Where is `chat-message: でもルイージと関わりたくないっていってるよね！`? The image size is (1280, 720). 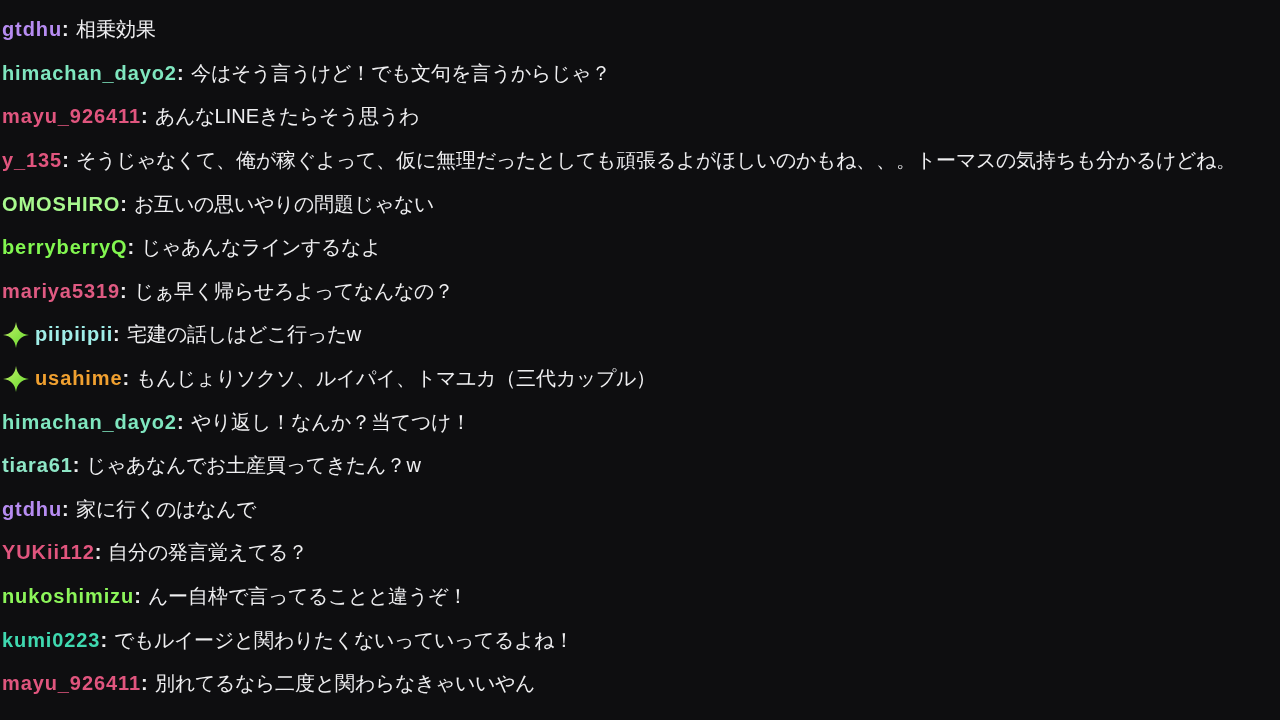 chat-message: でもルイージと関わりたくないっていってるよね！ is located at coordinates (344, 640).